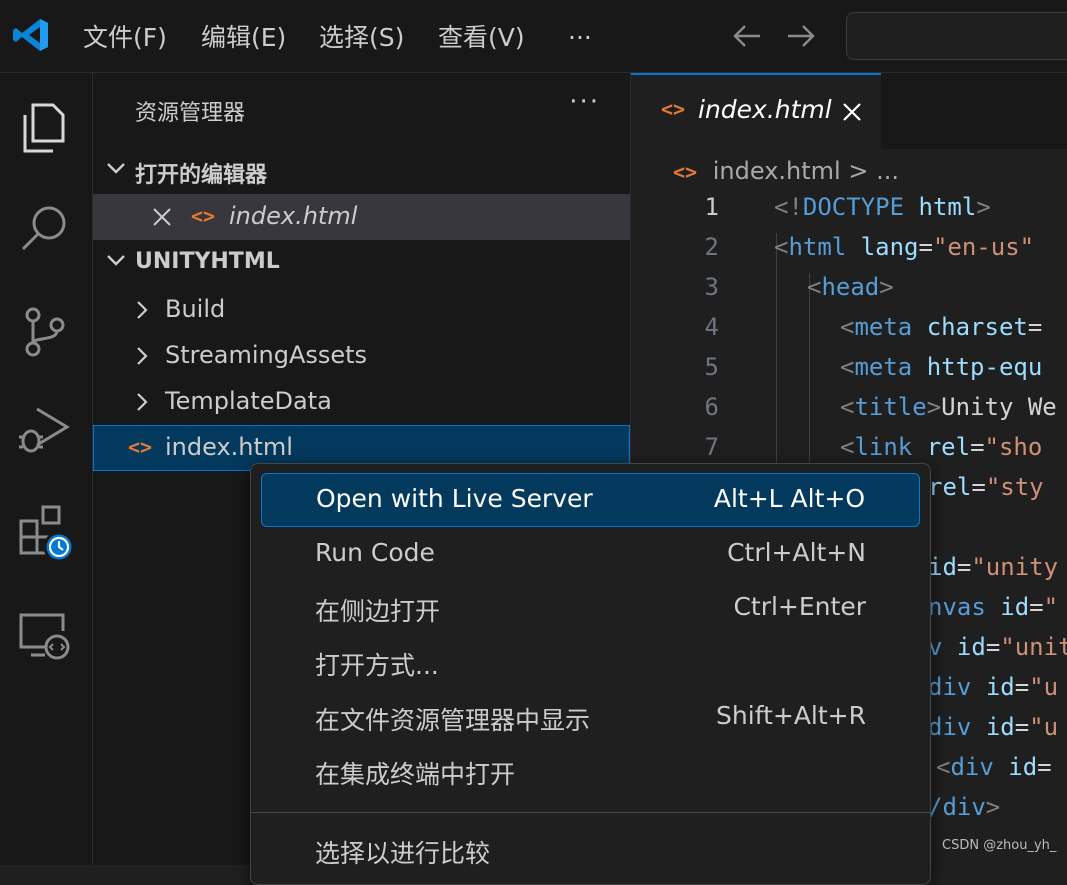 This screenshot has height=885, width=1067. I want to click on line-number: 5, so click(711, 367).